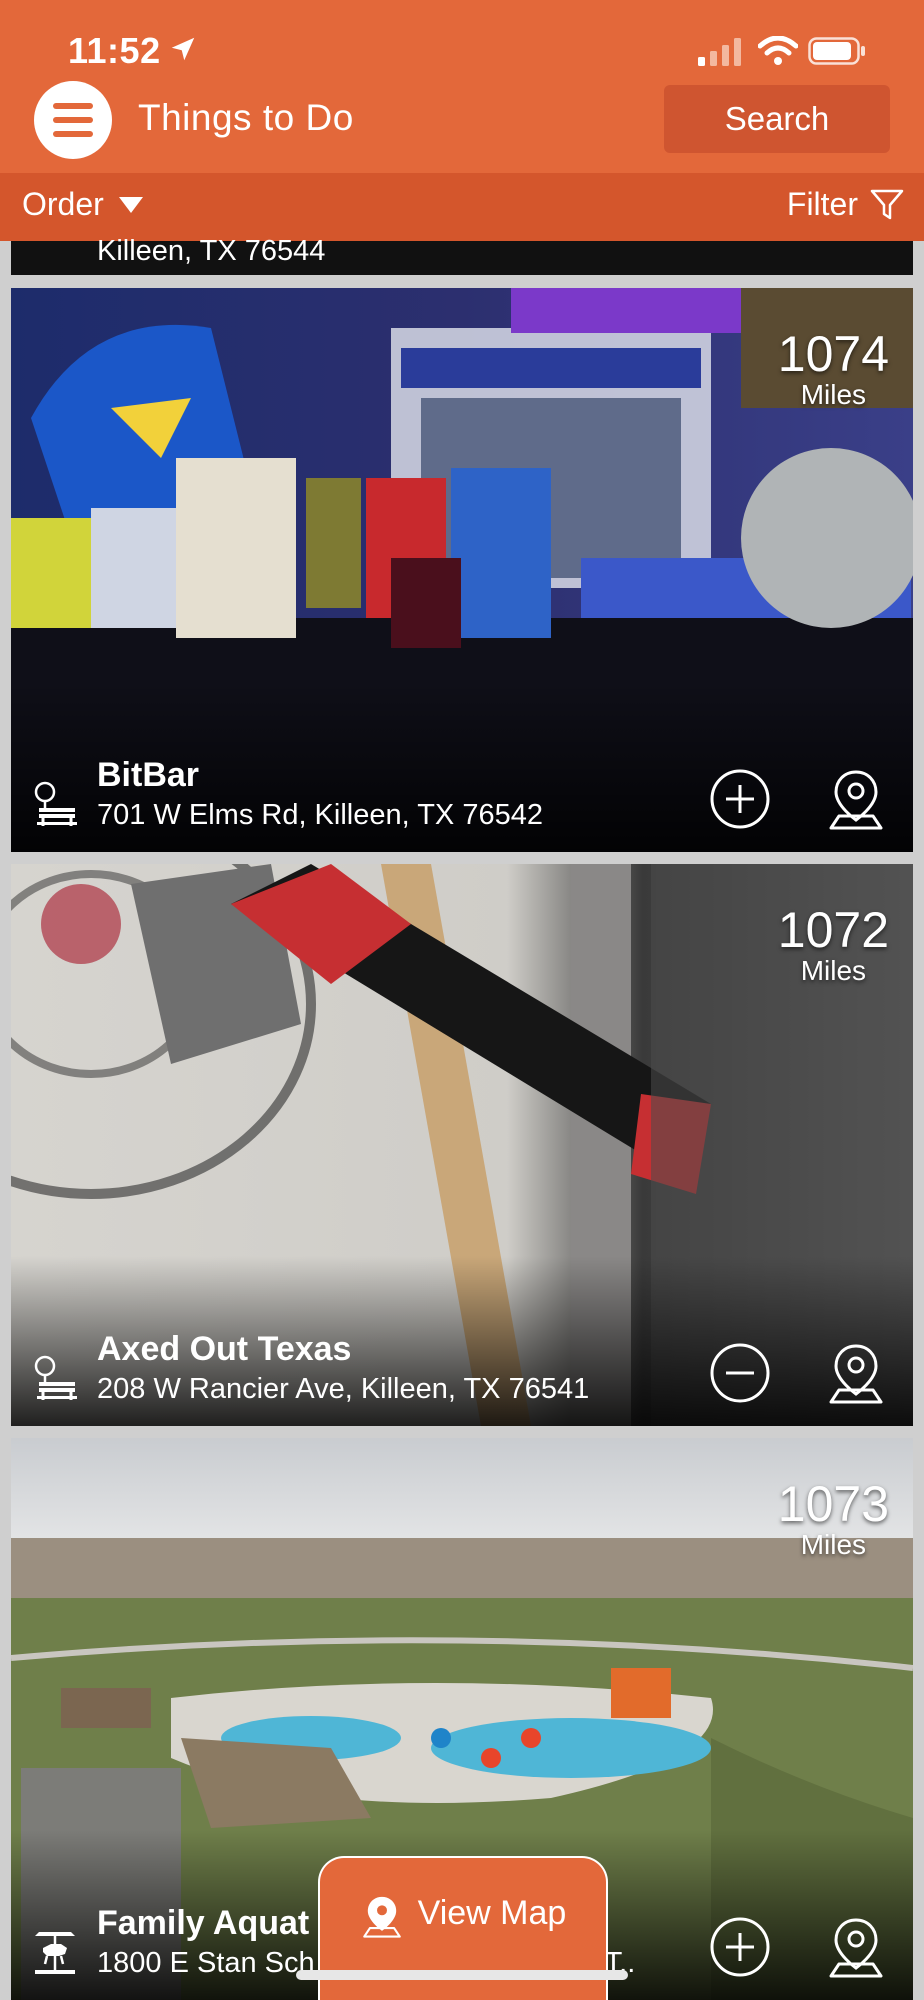 This screenshot has height=2000, width=924. Describe the element at coordinates (343, 1389) in the screenshot. I see `place-address: 208 W Rancier Ave, Killeen, TX 76541` at that location.